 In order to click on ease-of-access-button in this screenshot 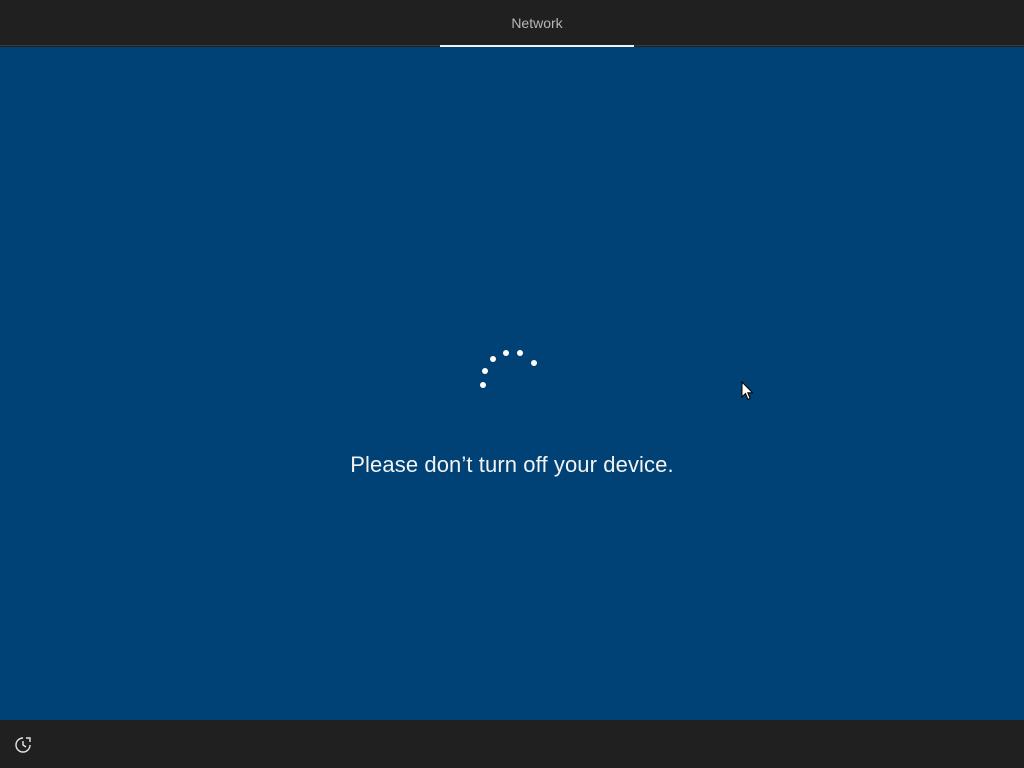, I will do `click(23, 745)`.